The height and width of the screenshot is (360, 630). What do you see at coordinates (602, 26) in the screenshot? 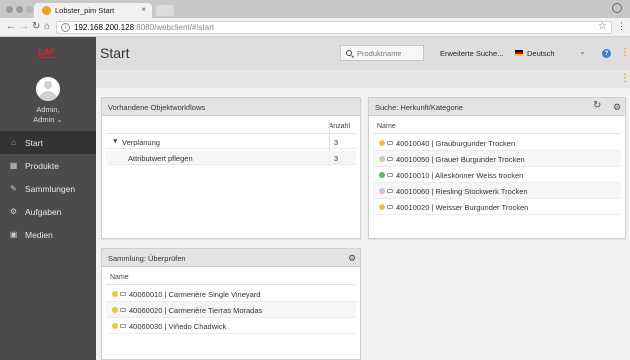
I see `bookmark-star-icon: ☆` at bounding box center [602, 26].